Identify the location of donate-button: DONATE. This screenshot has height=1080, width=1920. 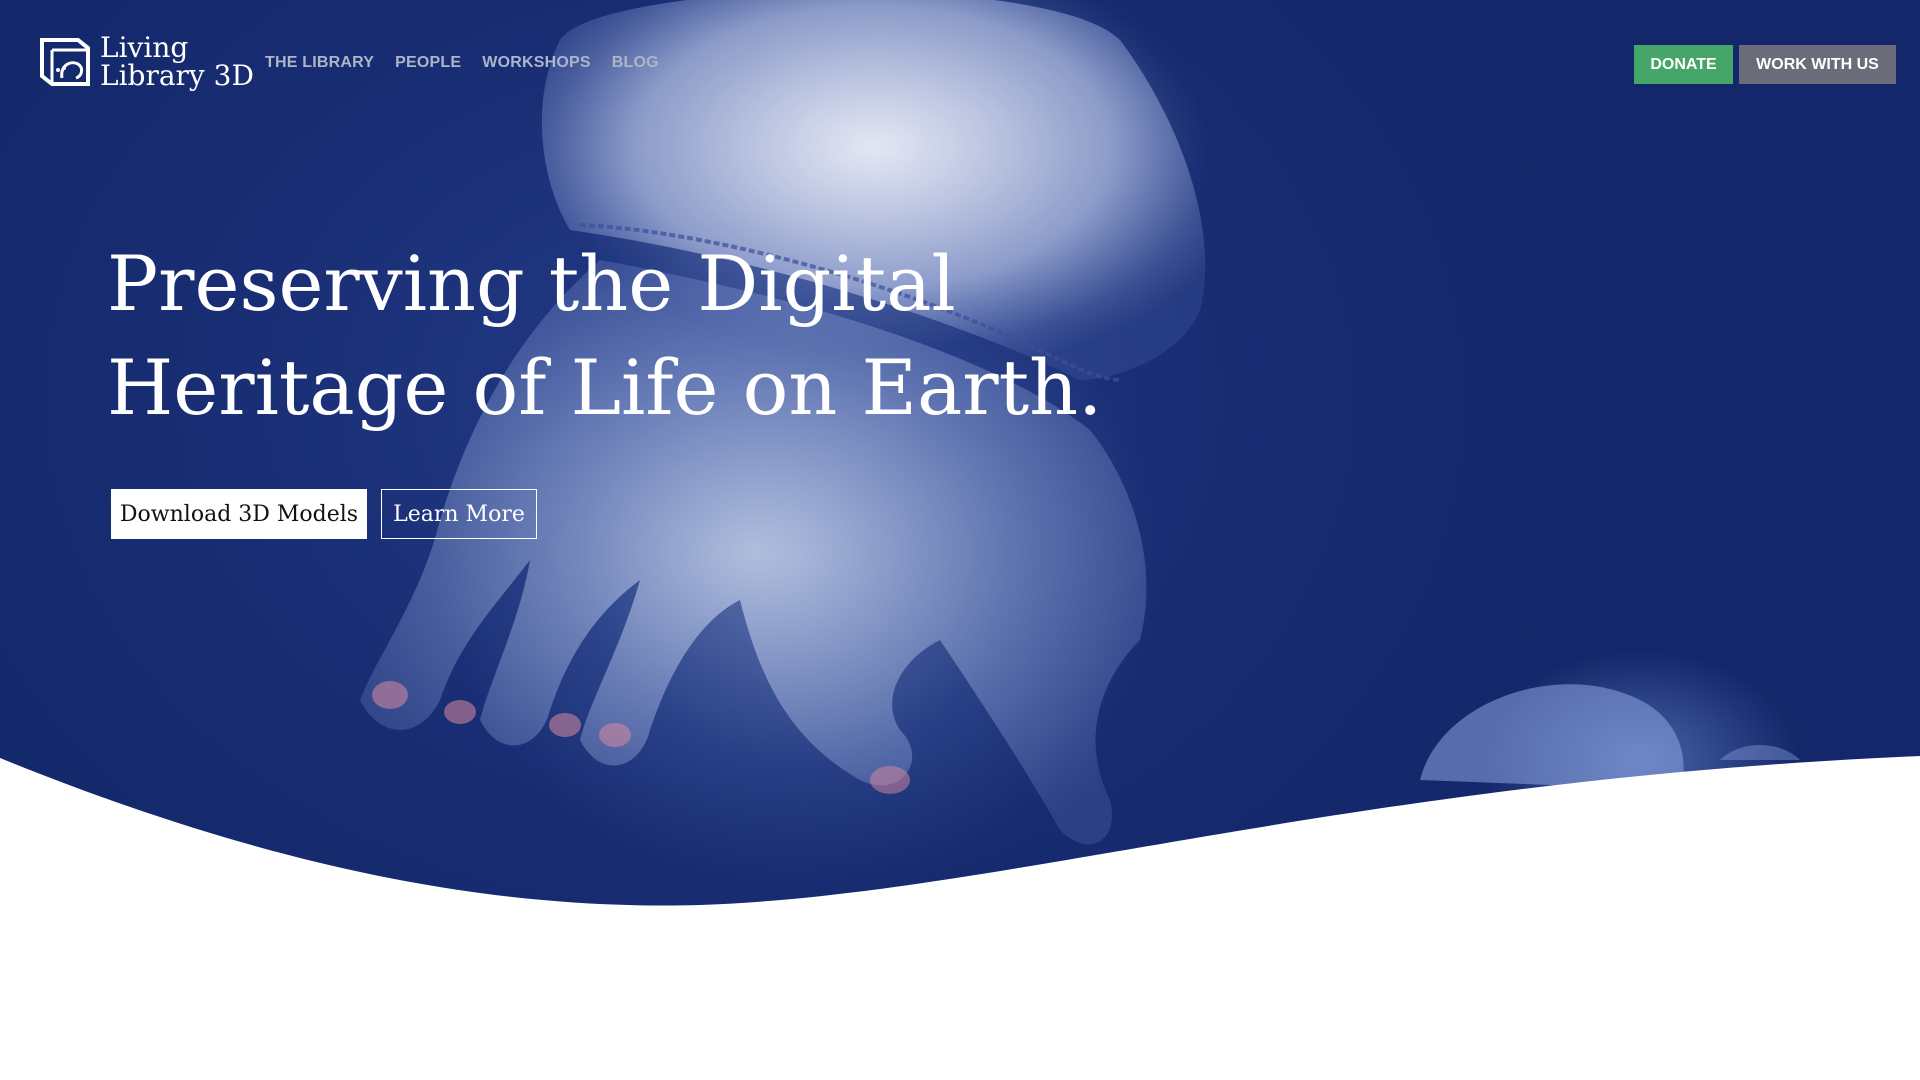
(1683, 64).